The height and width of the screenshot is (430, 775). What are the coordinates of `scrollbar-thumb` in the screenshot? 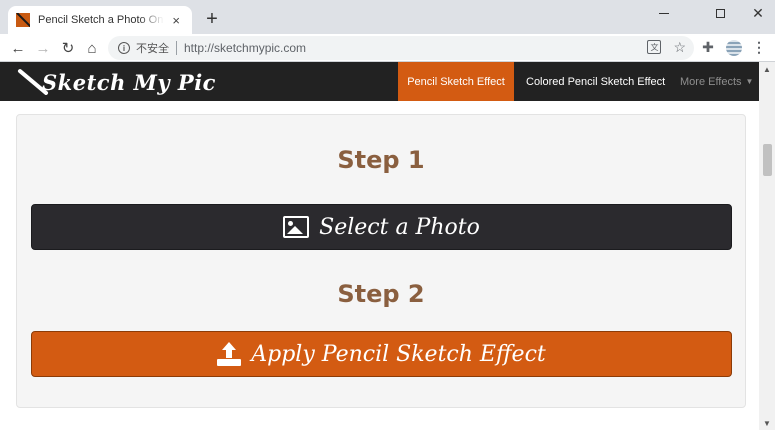 It's located at (767, 160).